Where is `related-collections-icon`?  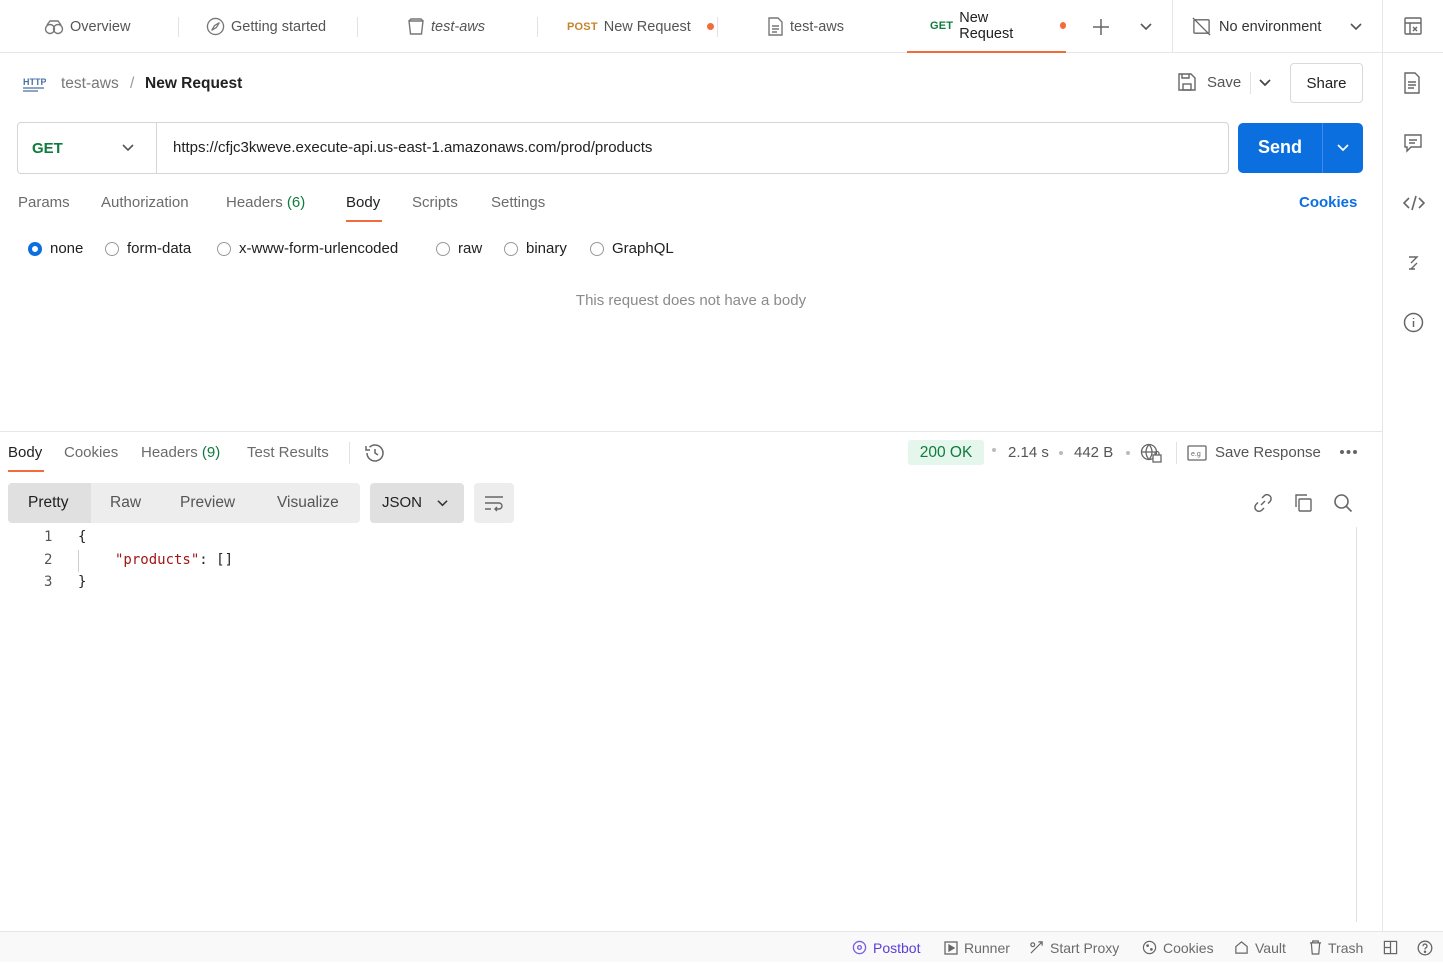 related-collections-icon is located at coordinates (1414, 264).